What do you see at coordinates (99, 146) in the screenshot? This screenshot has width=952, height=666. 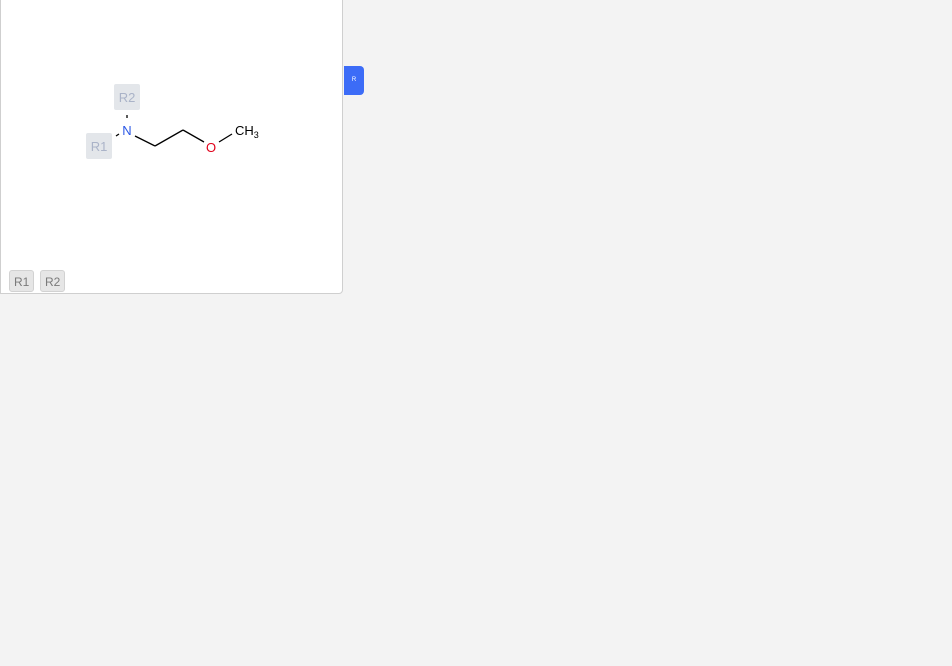 I see `r1-attachment-label: R1` at bounding box center [99, 146].